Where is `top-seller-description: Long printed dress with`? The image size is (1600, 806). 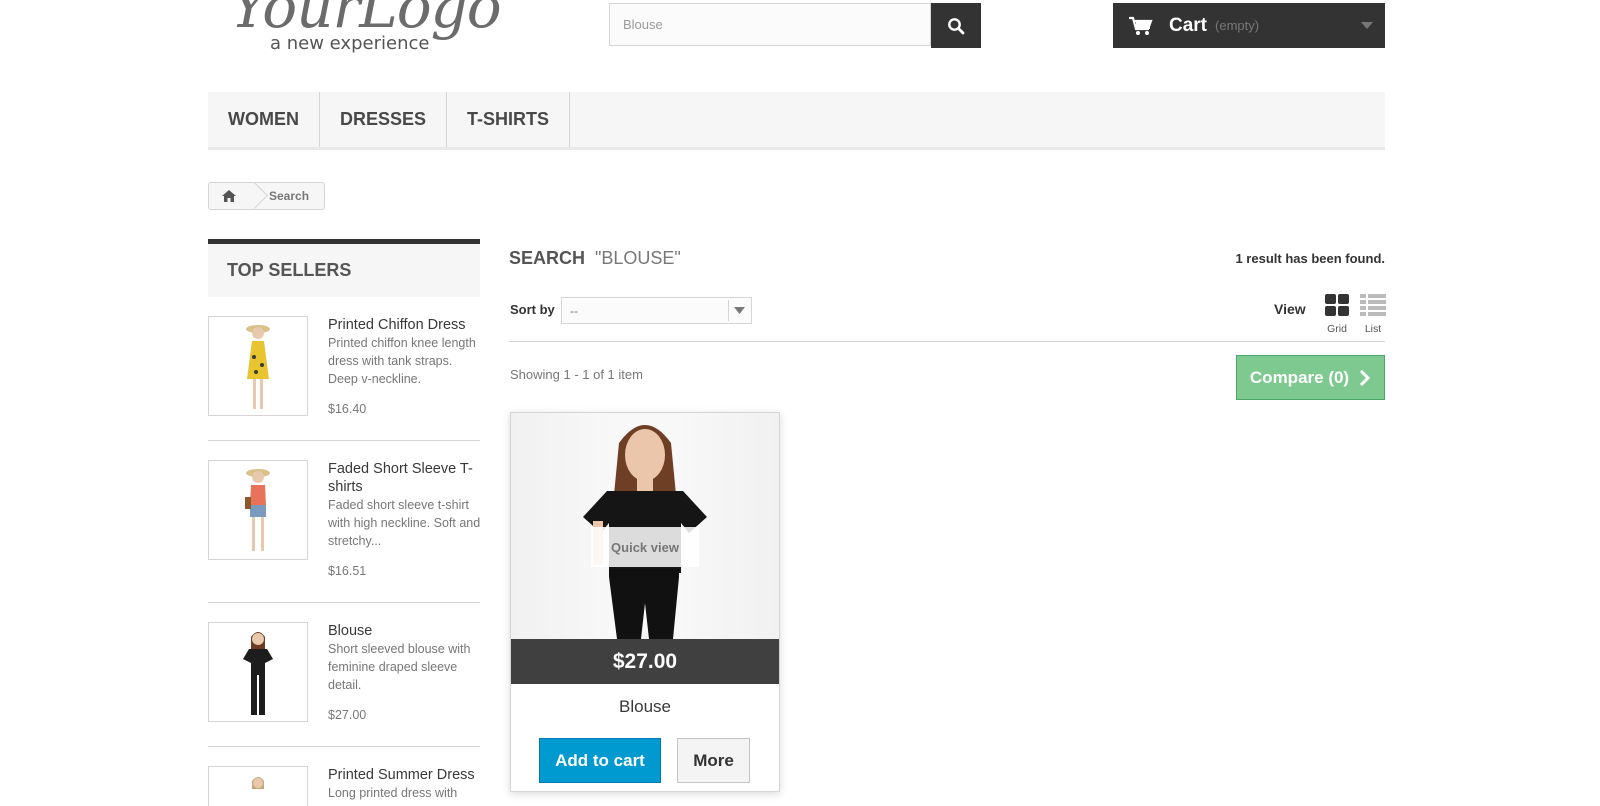
top-seller-description: Long printed dress with is located at coordinates (393, 793).